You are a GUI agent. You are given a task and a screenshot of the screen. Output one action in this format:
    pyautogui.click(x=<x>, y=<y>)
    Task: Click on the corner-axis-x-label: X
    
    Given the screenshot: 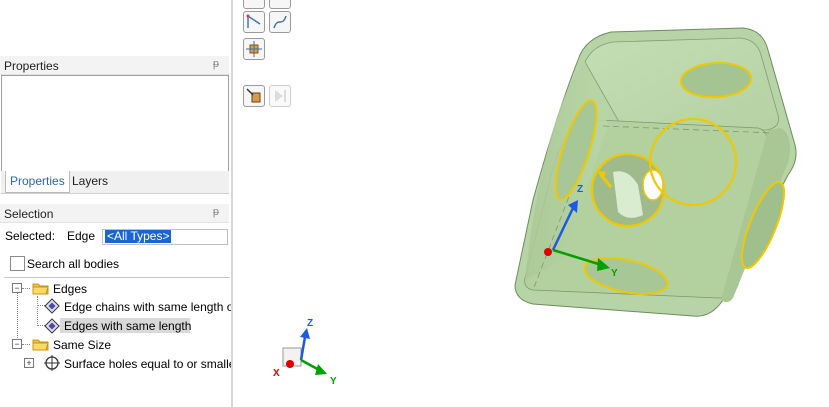 What is the action you would take?
    pyautogui.click(x=276, y=373)
    